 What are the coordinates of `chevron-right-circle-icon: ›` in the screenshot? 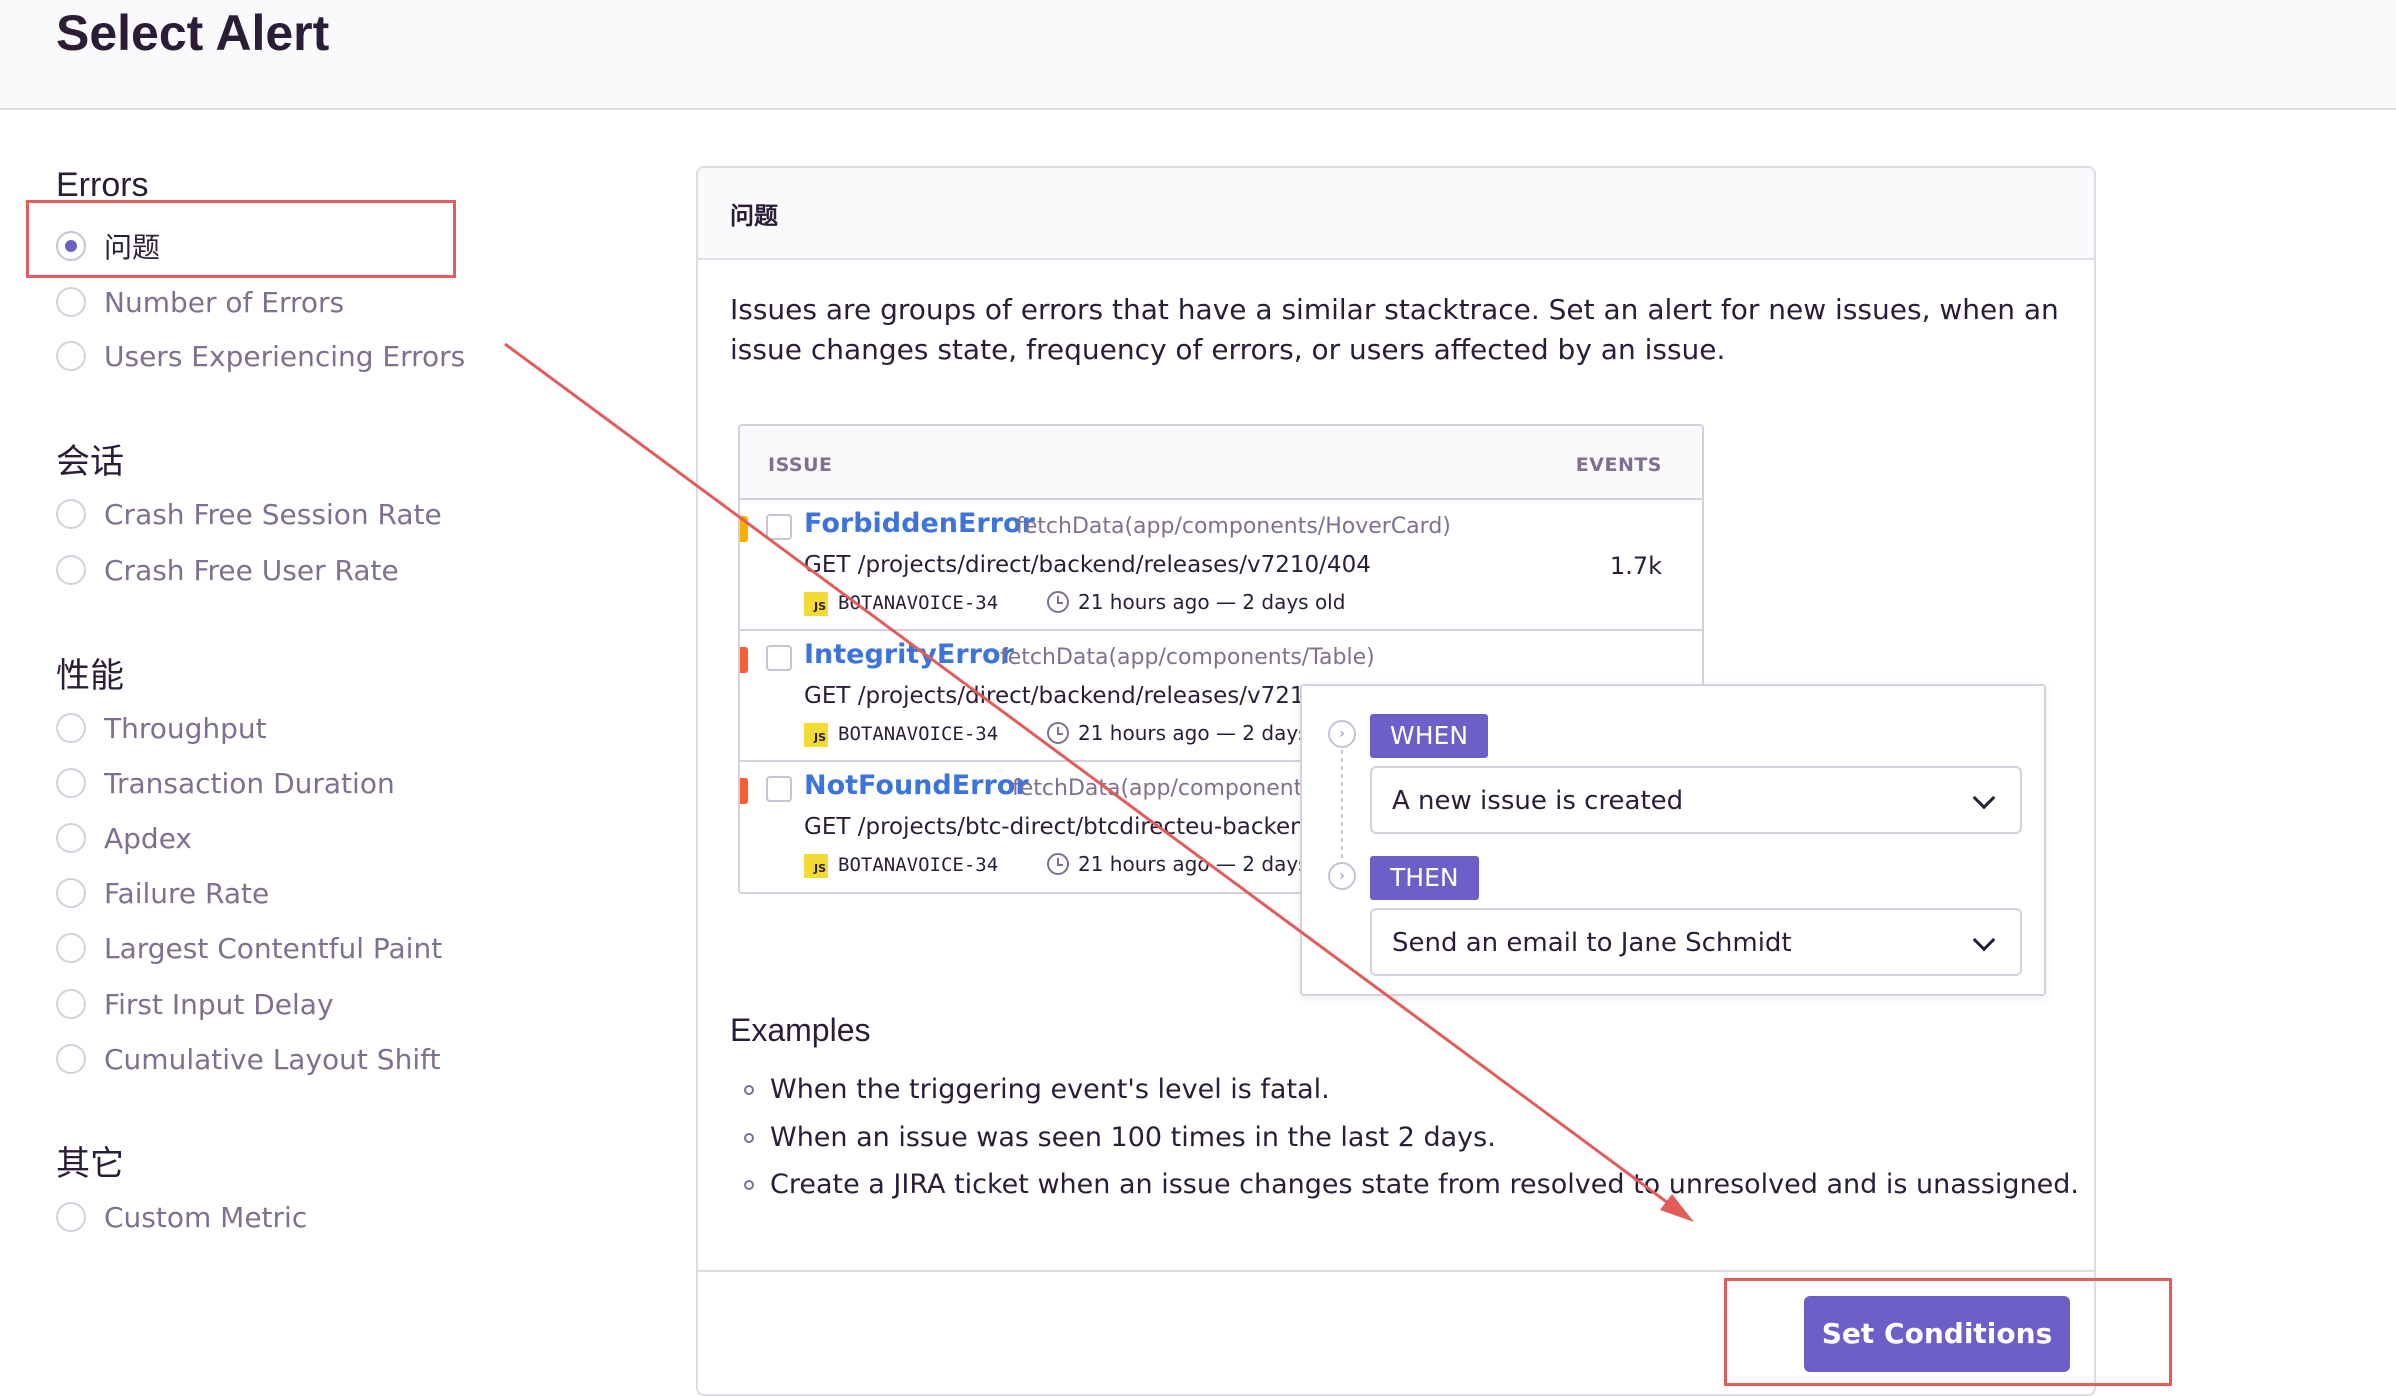 It's located at (1342, 876).